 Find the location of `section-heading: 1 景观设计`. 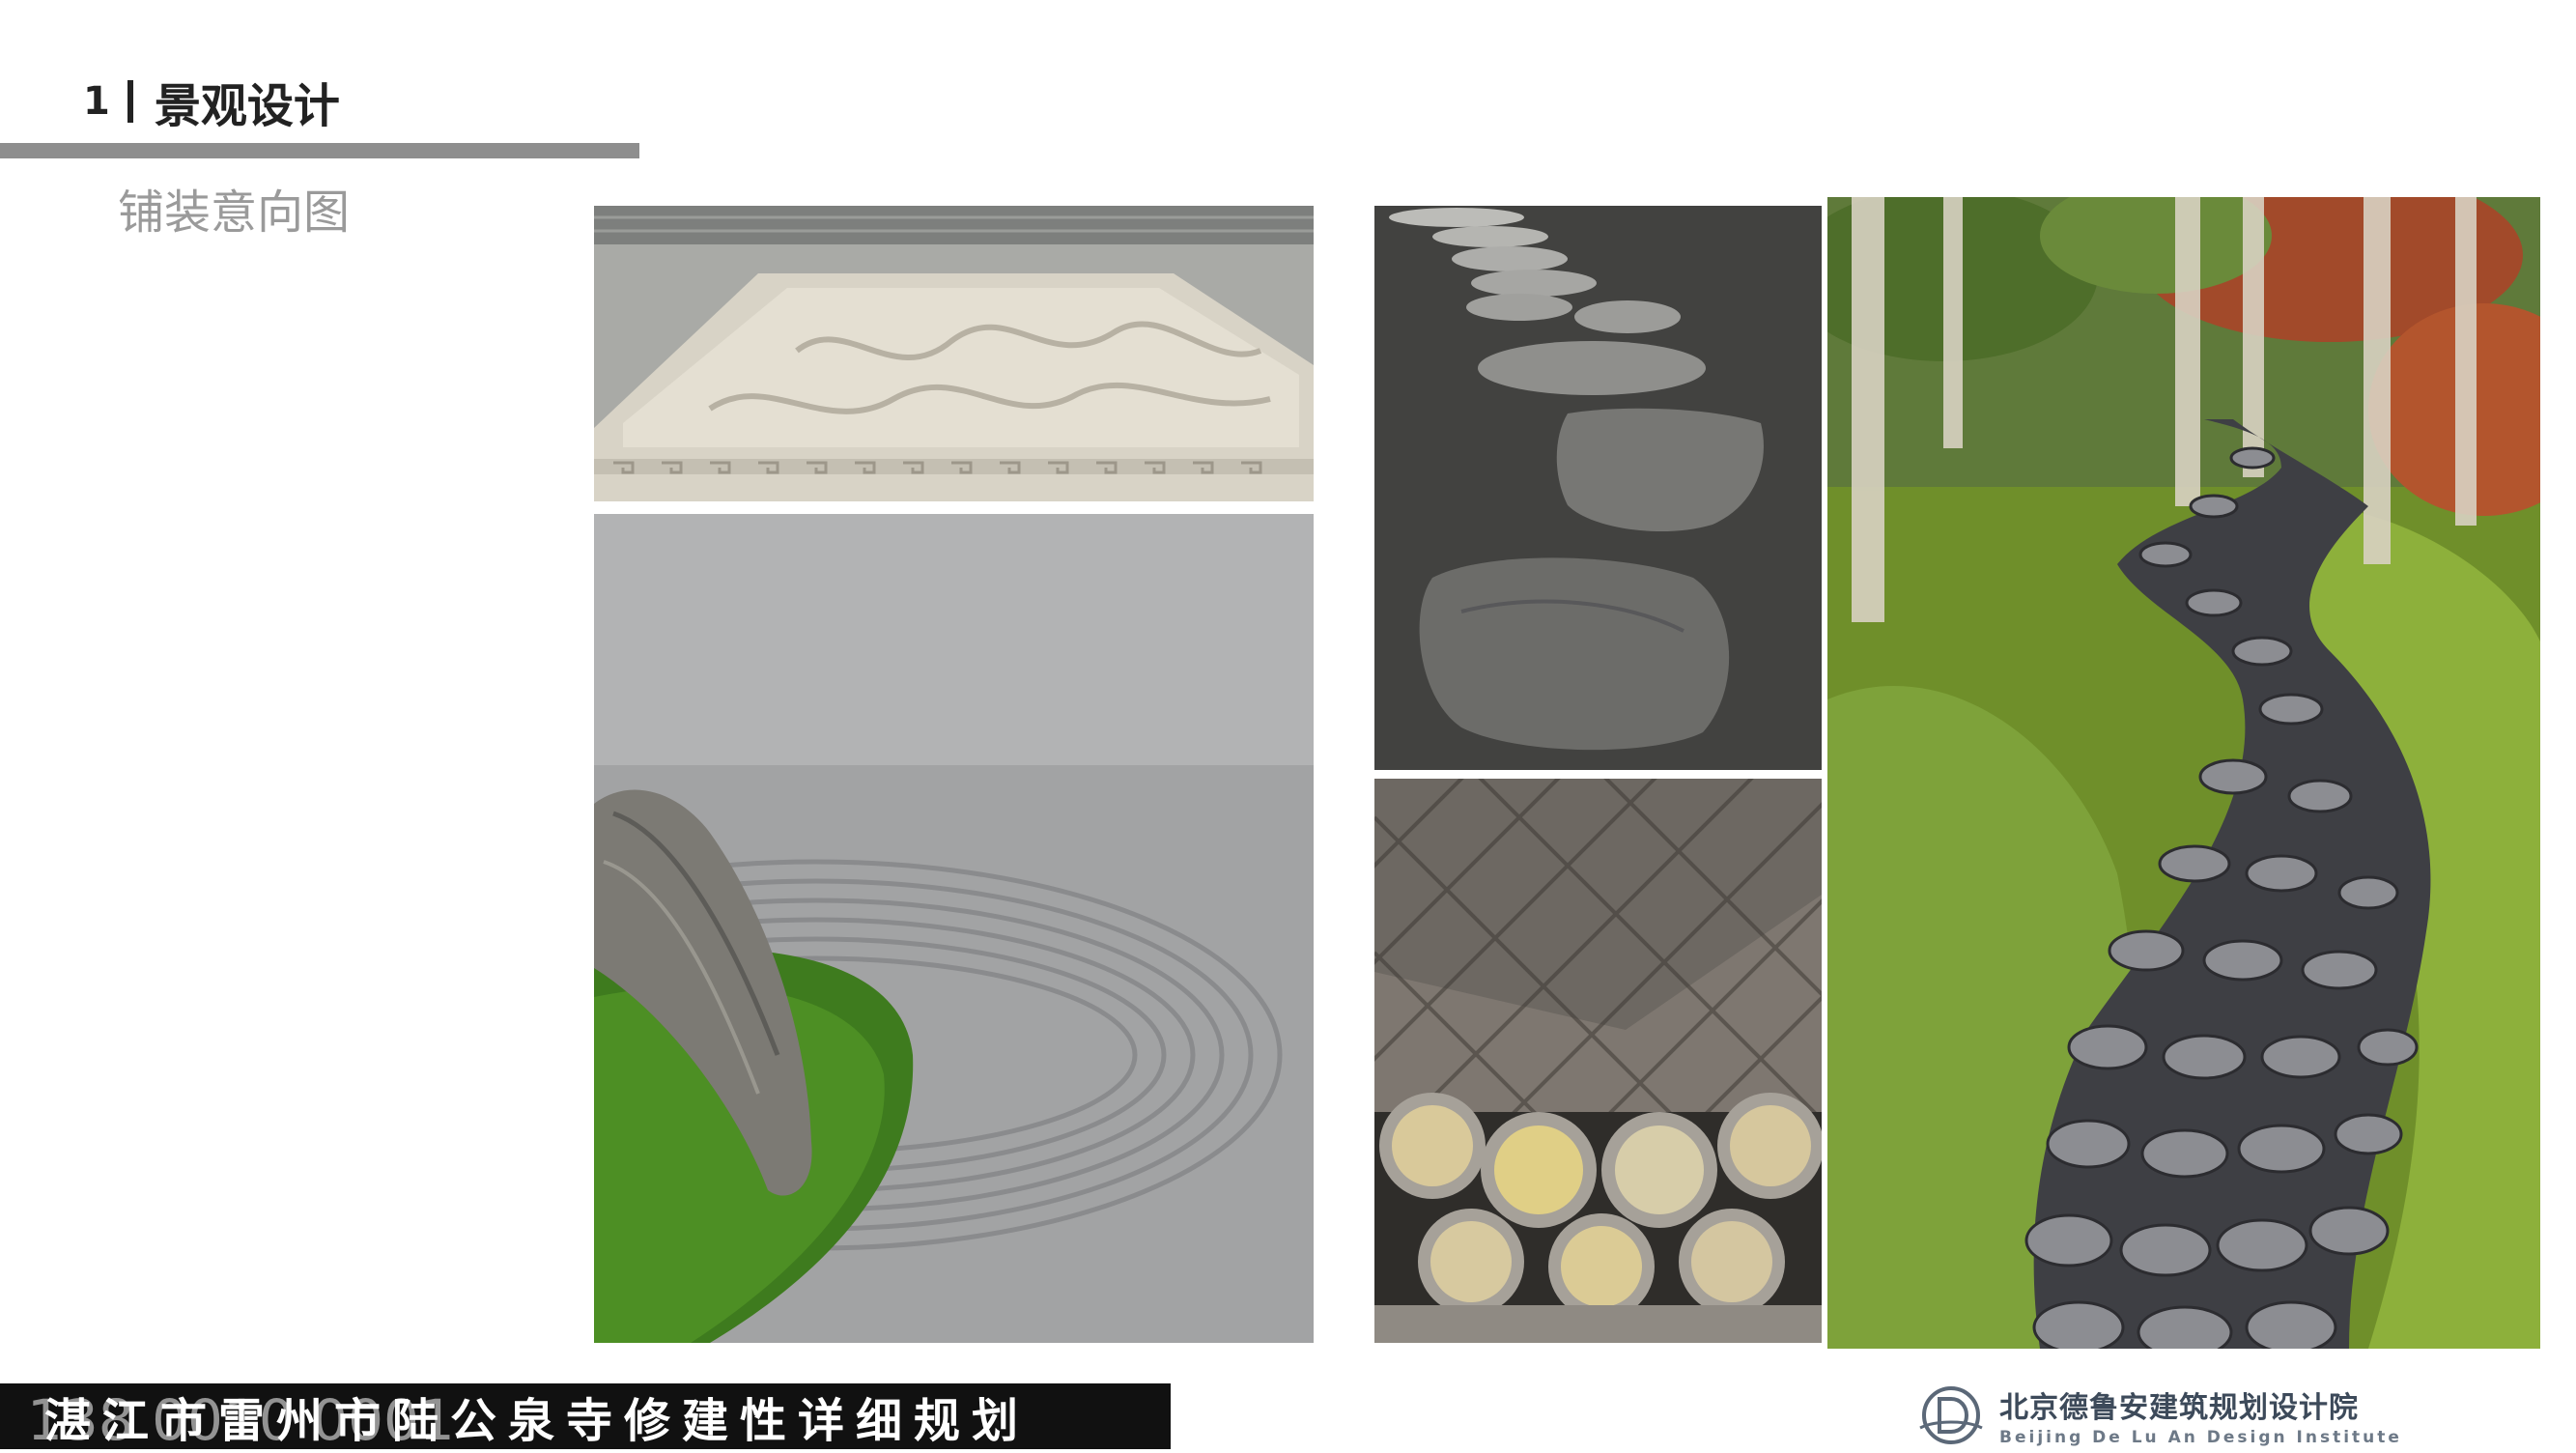

section-heading: 1 景观设计 is located at coordinates (211, 101).